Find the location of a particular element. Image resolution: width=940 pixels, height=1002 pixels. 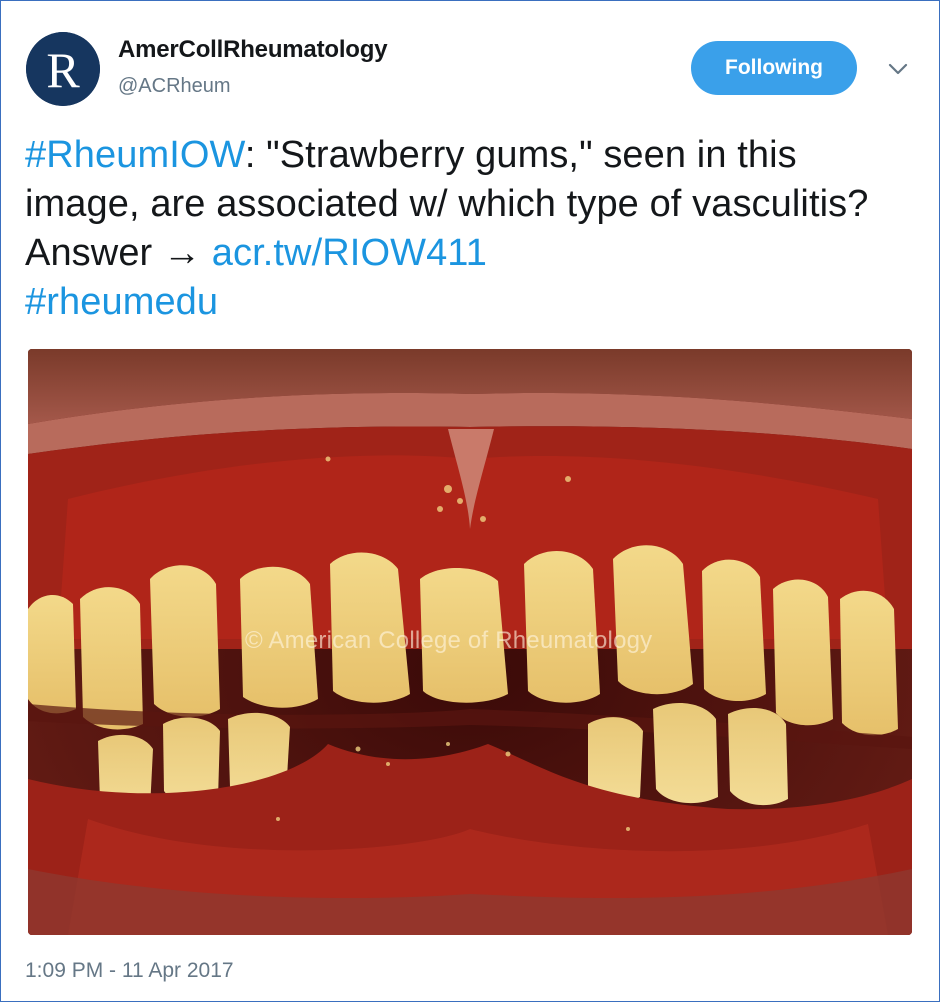

avatar-logo: R is located at coordinates (63, 69).